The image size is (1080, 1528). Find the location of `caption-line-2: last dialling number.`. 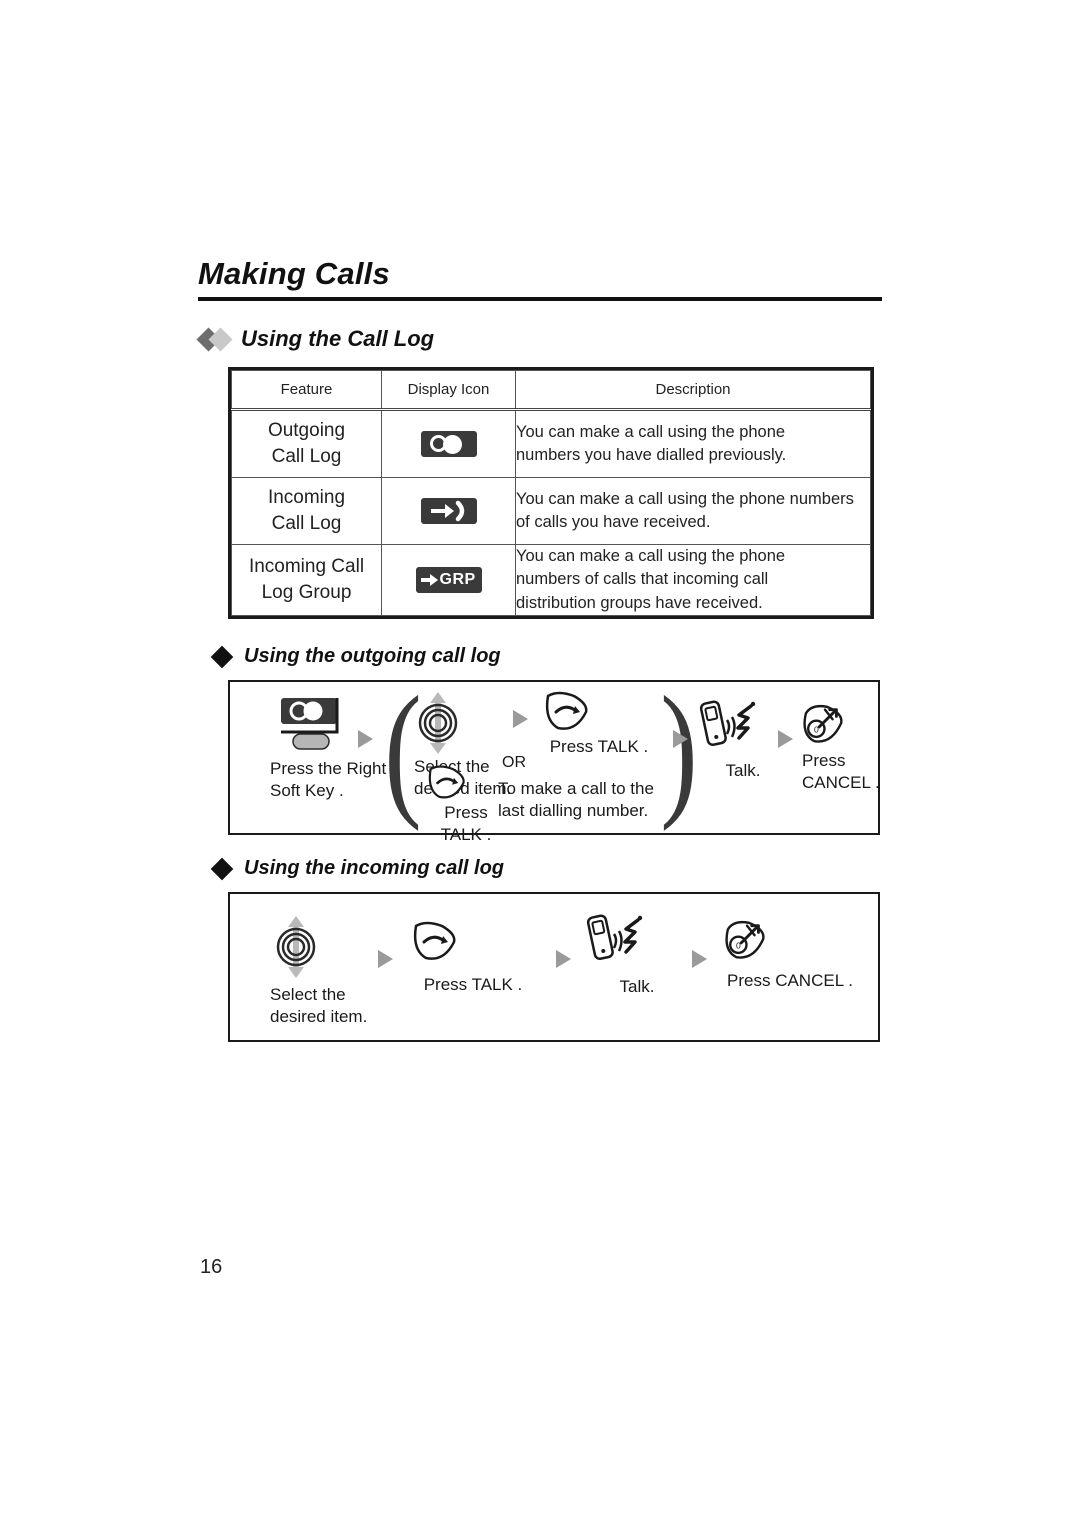

caption-line-2: last dialling number. is located at coordinates (573, 811).